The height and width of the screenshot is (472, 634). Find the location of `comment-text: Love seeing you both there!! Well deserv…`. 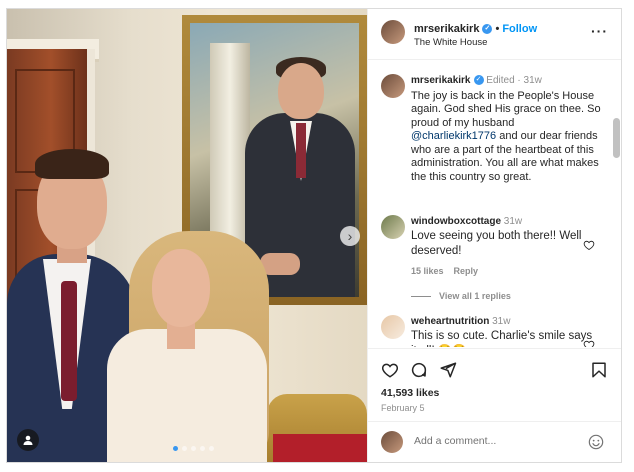

comment-text: Love seeing you both there!! Well deserv… is located at coordinates (496, 243).